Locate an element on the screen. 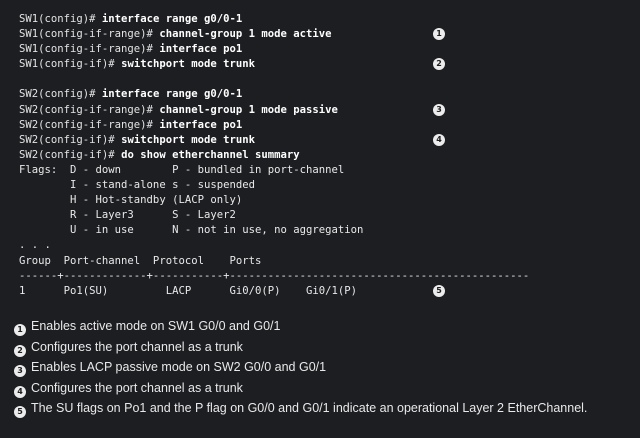 This screenshot has height=438, width=640. table-row-text: 1 Po1(SU) LACP Gi0/0(P) Gi0/1(P) is located at coordinates (188, 290).